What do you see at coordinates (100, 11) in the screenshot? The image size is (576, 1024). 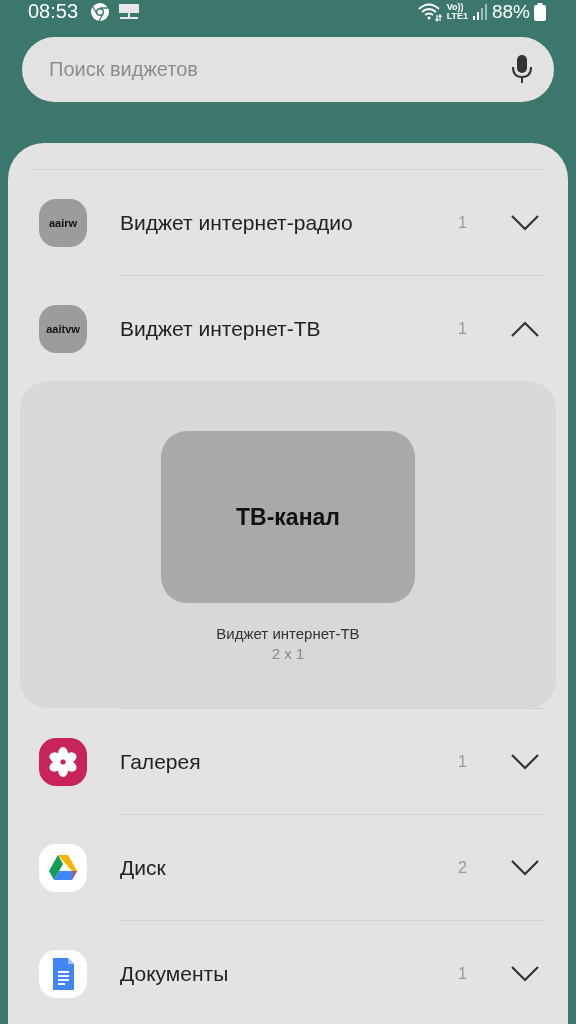 I see `browser-icon` at bounding box center [100, 11].